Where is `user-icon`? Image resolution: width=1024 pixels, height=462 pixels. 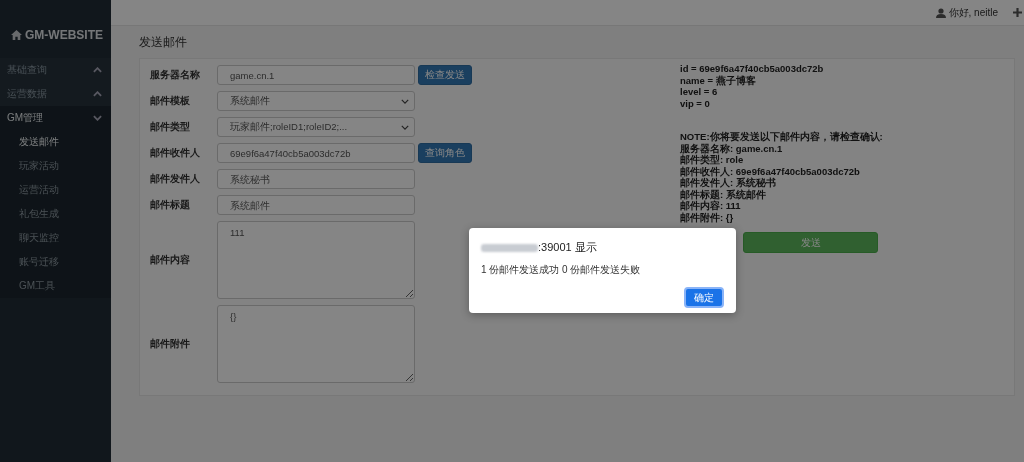 user-icon is located at coordinates (940, 12).